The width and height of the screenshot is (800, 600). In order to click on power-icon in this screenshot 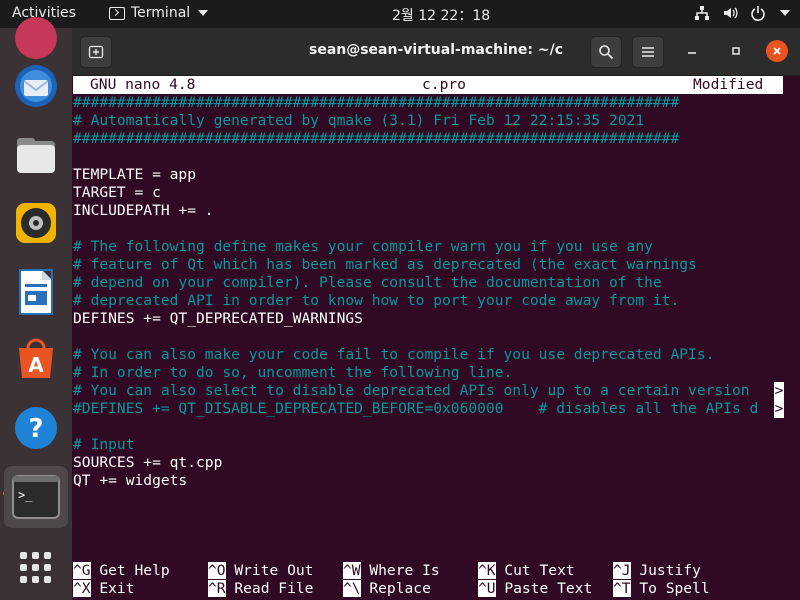, I will do `click(758, 13)`.